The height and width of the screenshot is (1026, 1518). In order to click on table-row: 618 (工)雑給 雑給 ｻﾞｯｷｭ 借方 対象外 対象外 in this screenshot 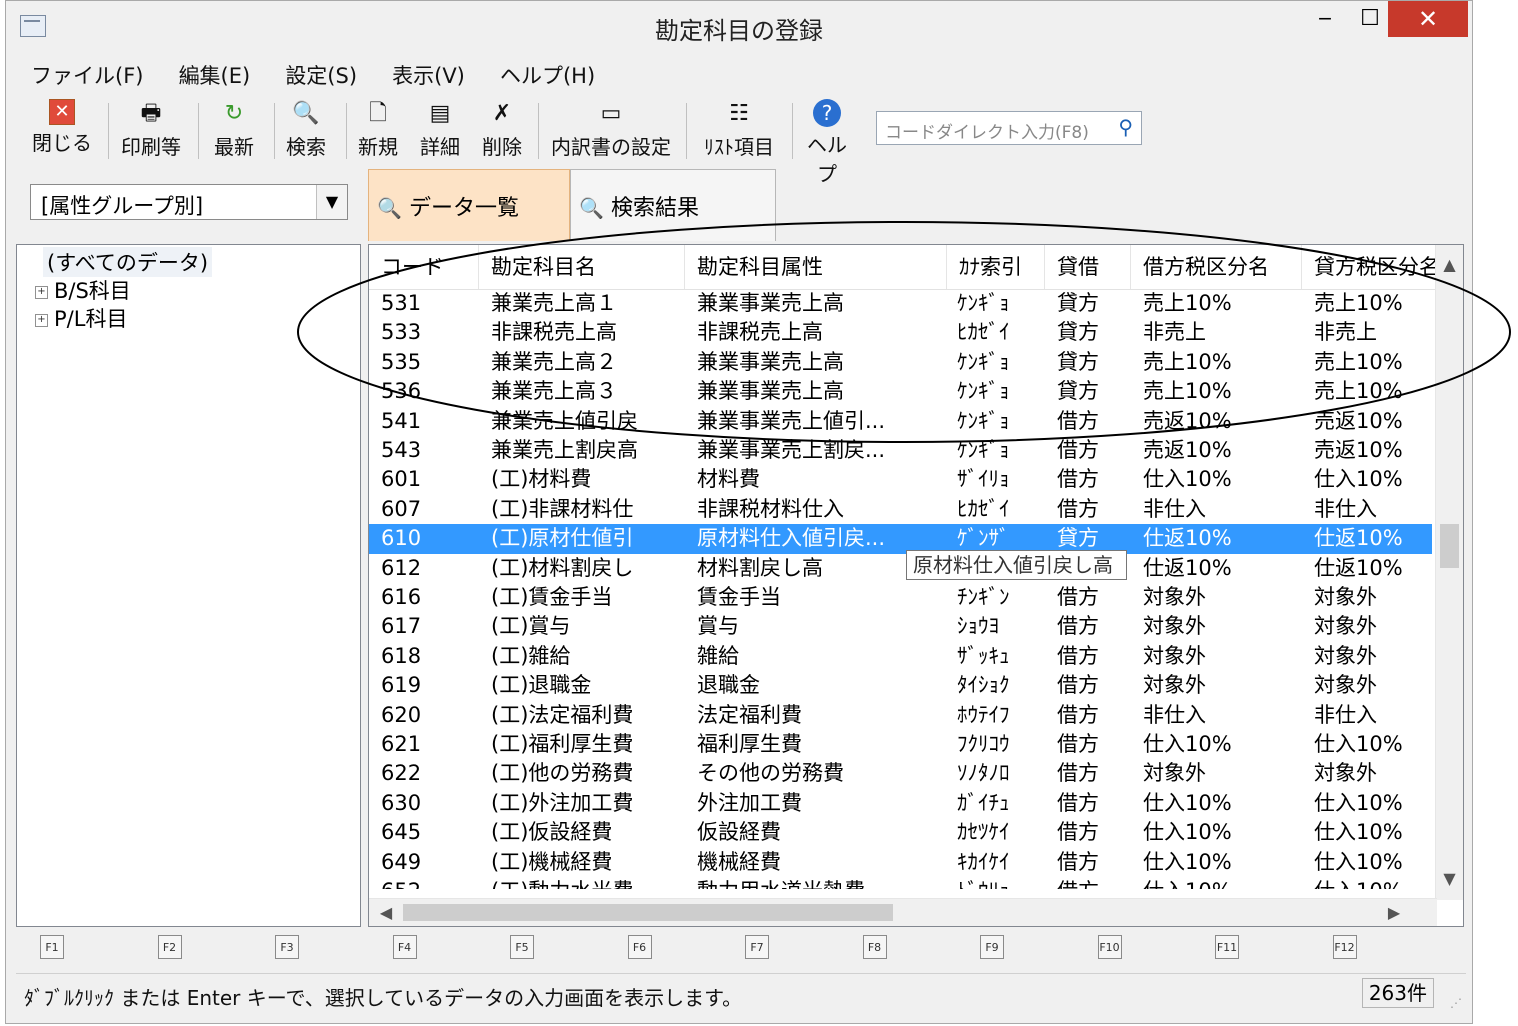, I will do `click(900, 656)`.